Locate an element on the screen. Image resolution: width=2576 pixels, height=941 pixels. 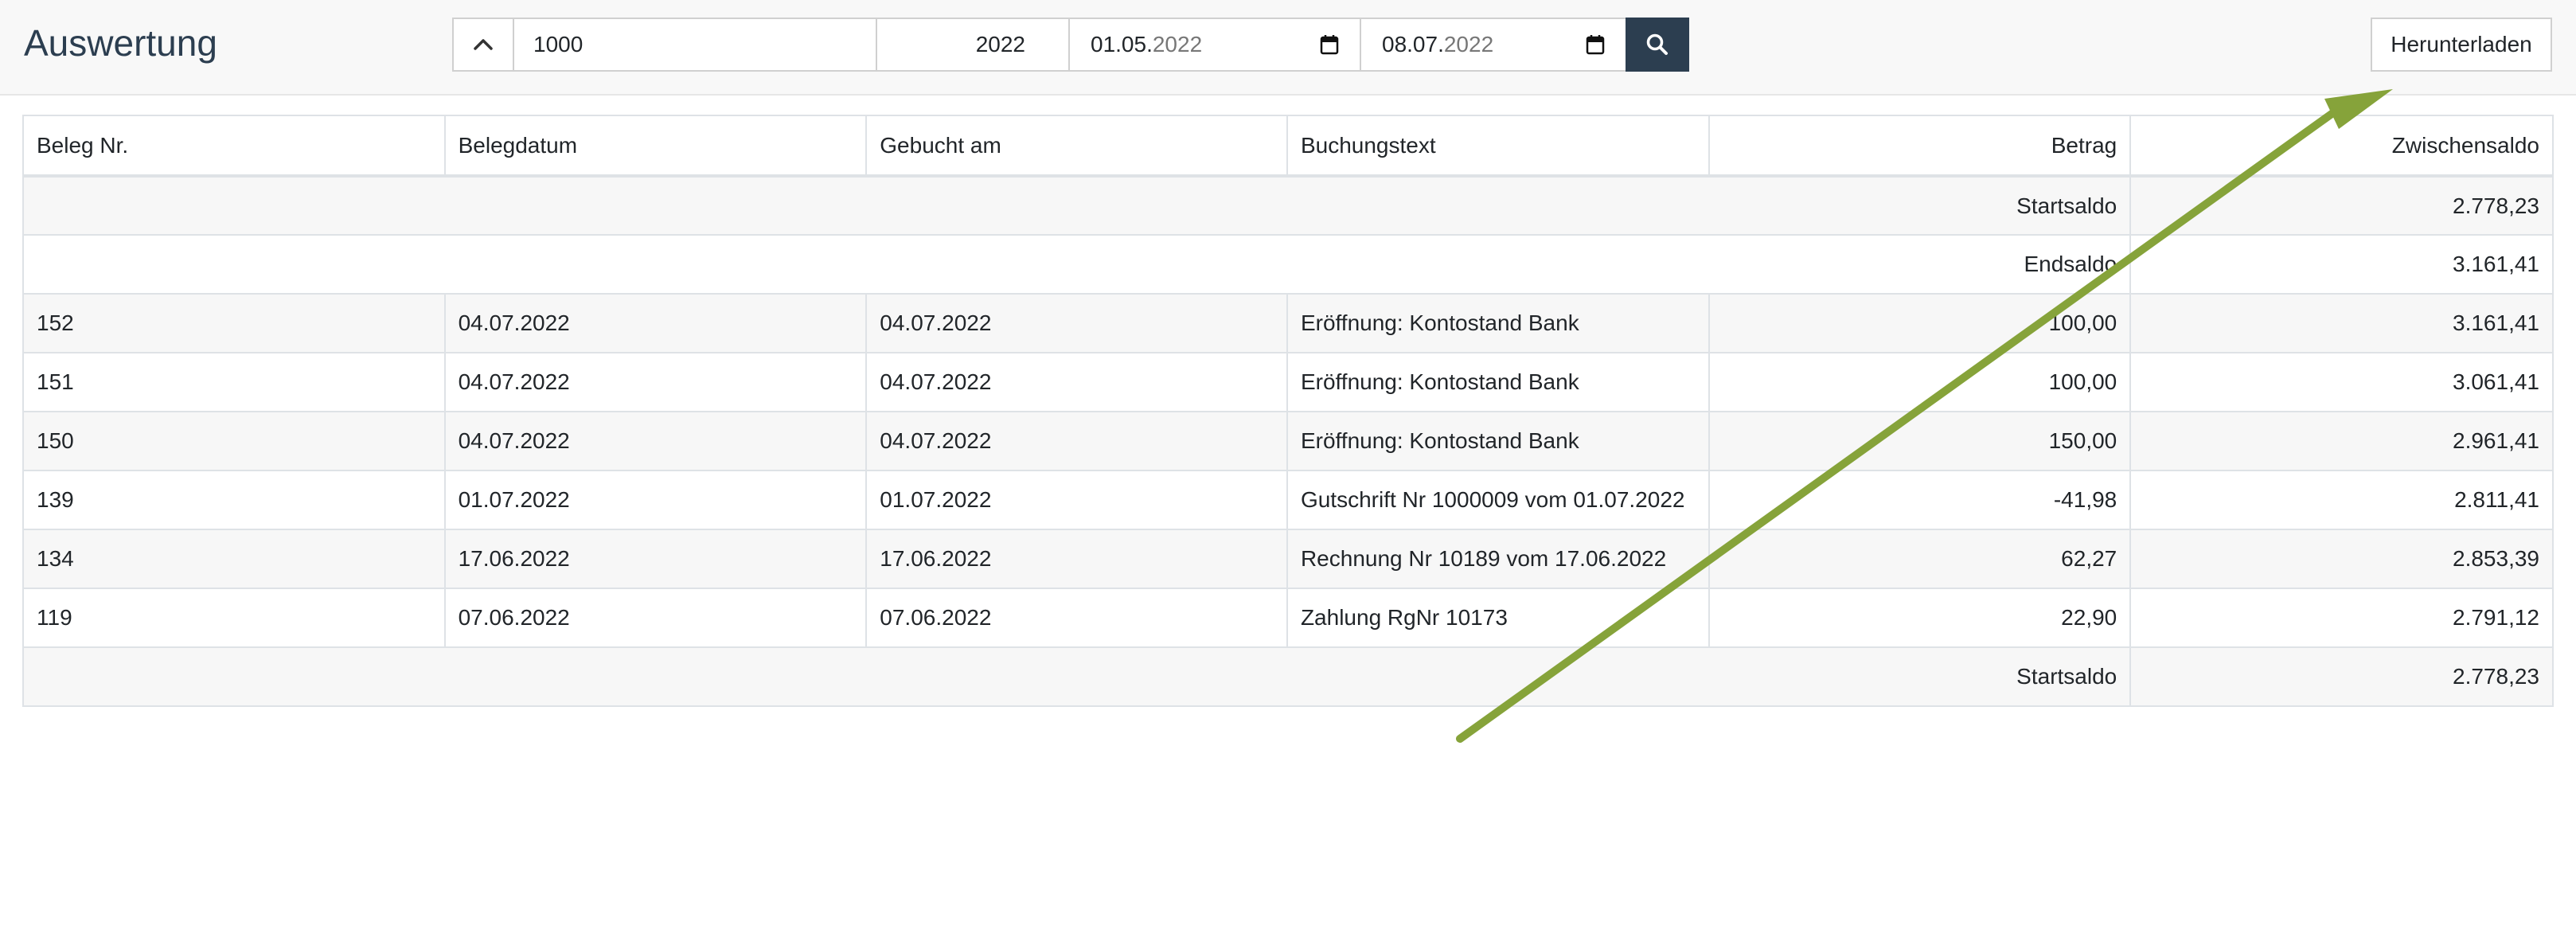
download-button: Herunterladen is located at coordinates (2461, 45).